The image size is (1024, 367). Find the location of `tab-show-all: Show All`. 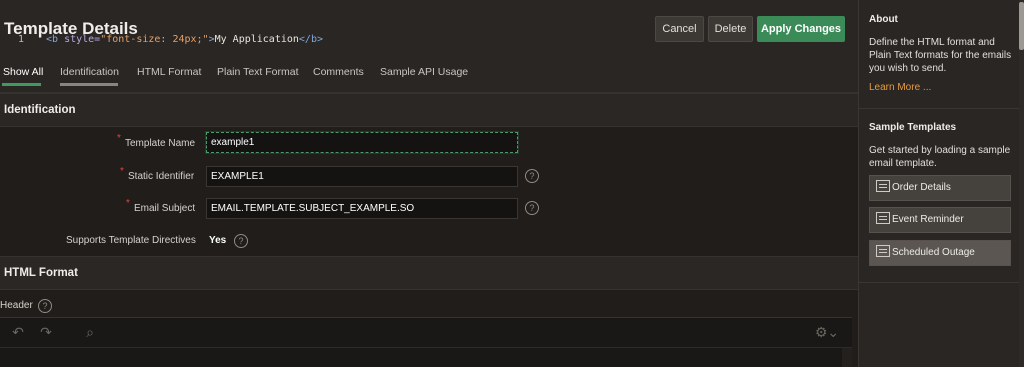

tab-show-all: Show All is located at coordinates (23, 72).